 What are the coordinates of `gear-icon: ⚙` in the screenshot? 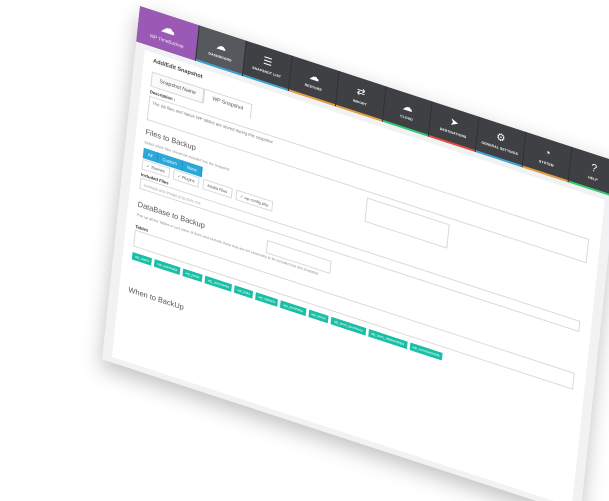 It's located at (500, 138).